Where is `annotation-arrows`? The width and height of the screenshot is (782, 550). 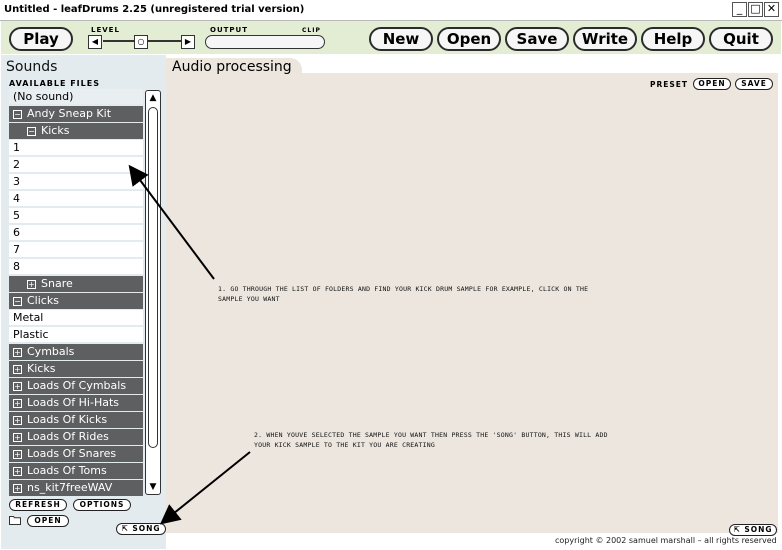
annotation-arrows is located at coordinates (189, 344).